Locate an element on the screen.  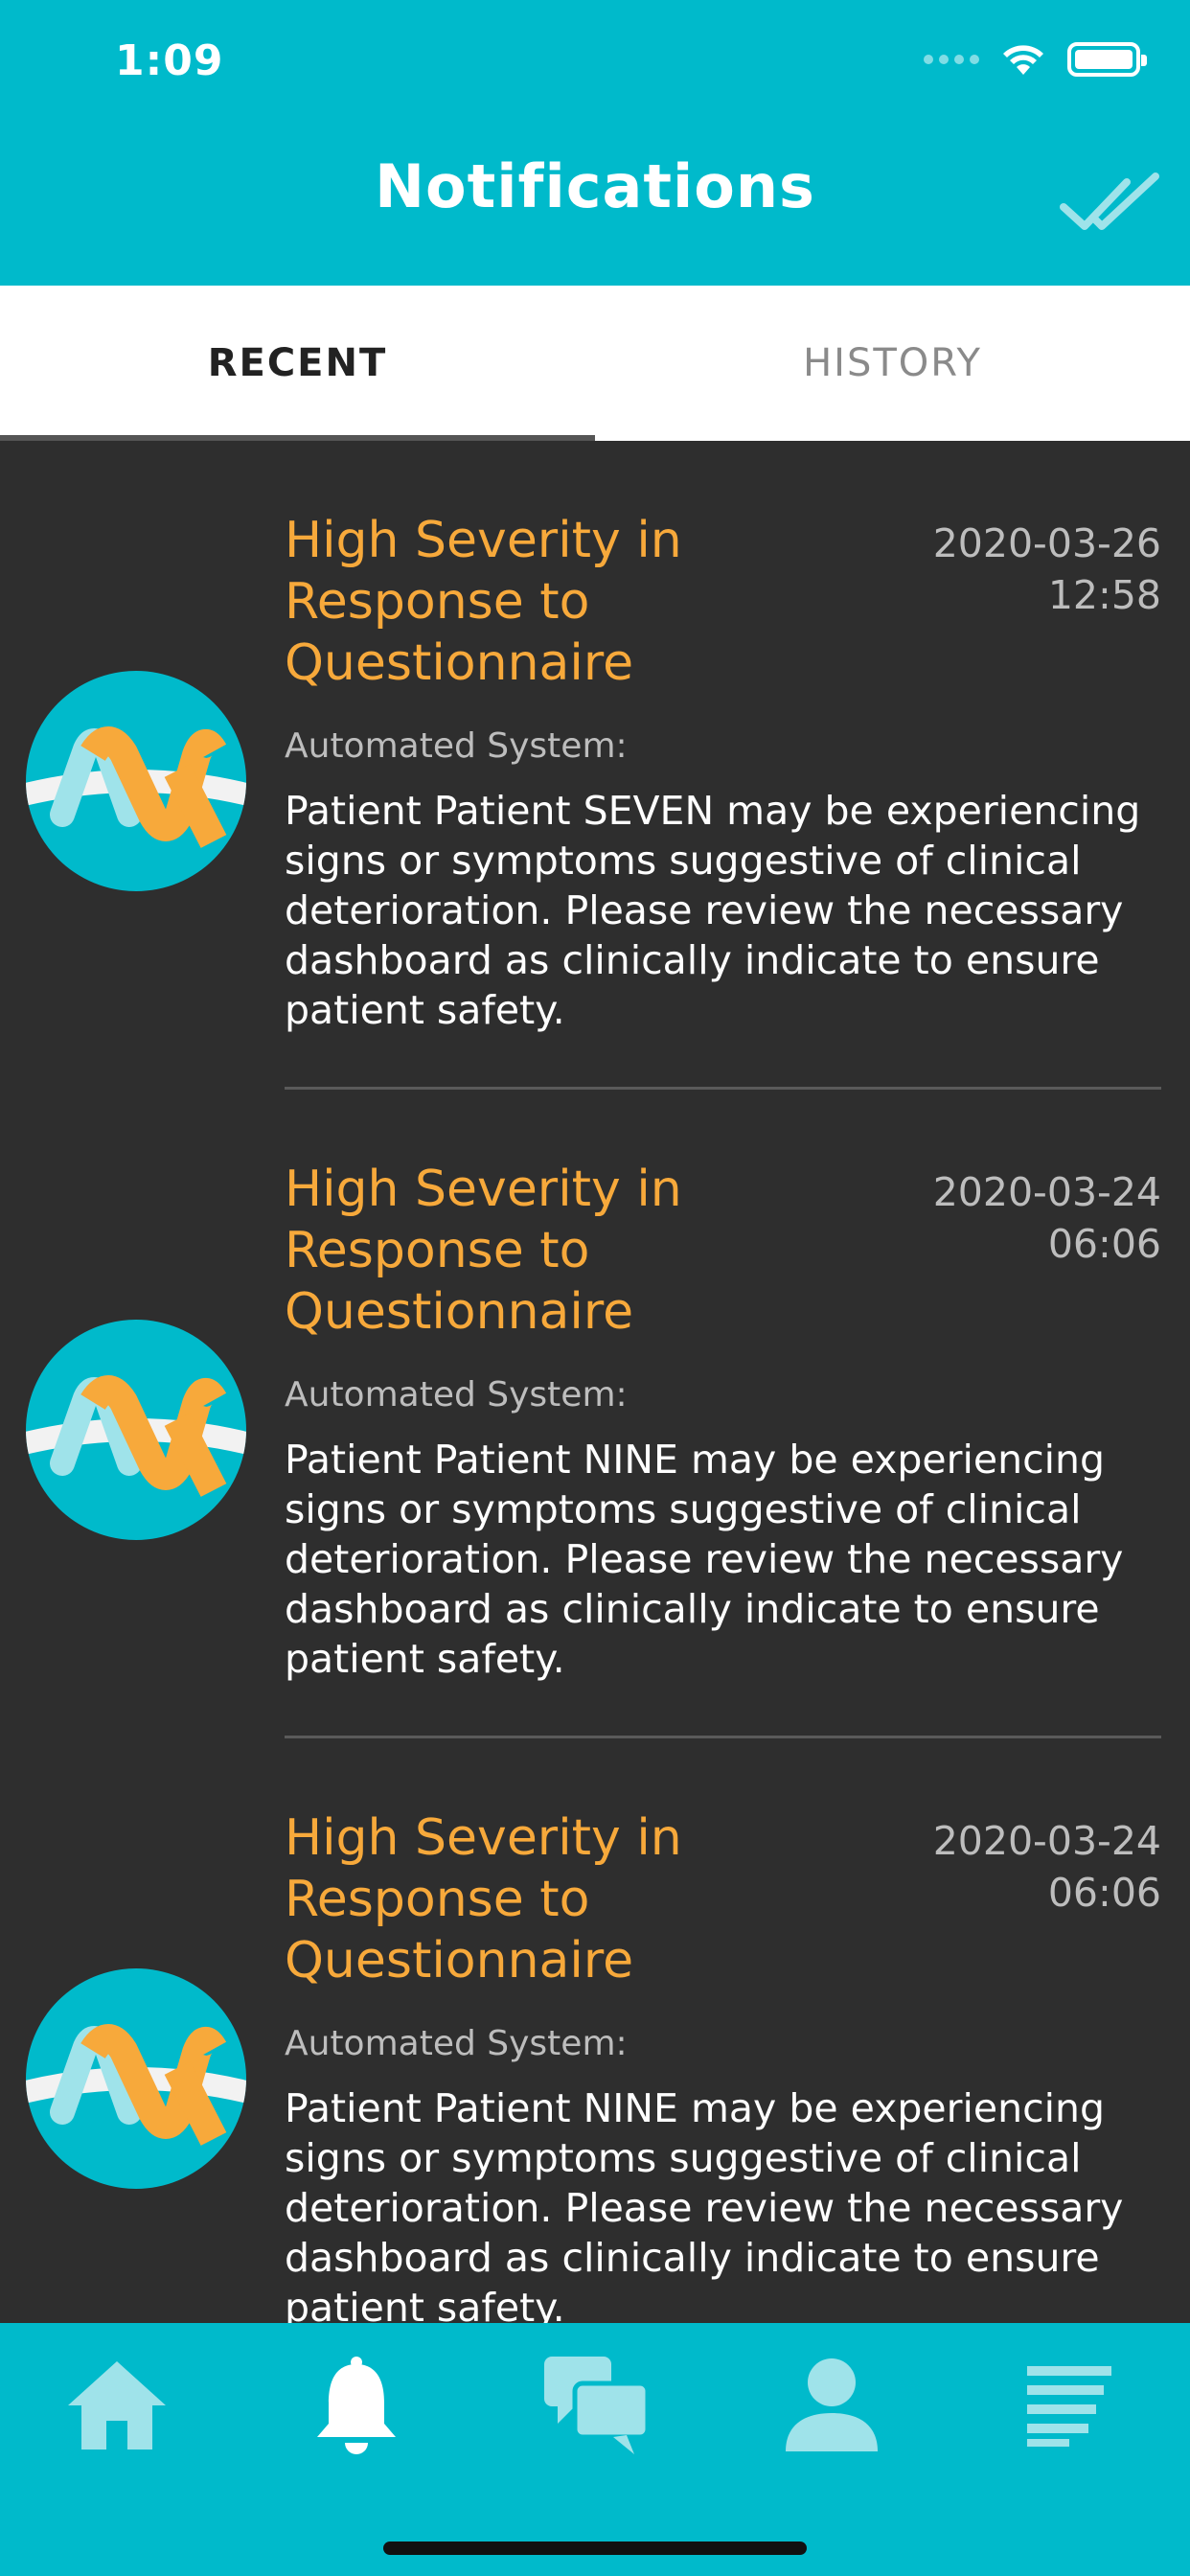
nav-profile is located at coordinates (832, 2405).